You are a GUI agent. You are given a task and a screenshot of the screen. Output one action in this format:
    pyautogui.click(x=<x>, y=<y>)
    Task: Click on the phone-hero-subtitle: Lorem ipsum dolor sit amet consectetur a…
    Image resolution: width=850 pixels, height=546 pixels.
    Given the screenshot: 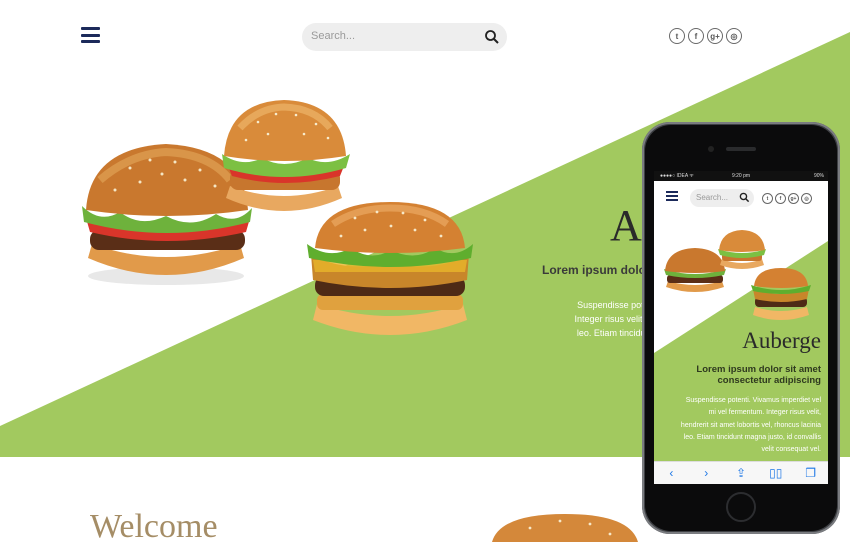 What is the action you would take?
    pyautogui.click(x=758, y=375)
    